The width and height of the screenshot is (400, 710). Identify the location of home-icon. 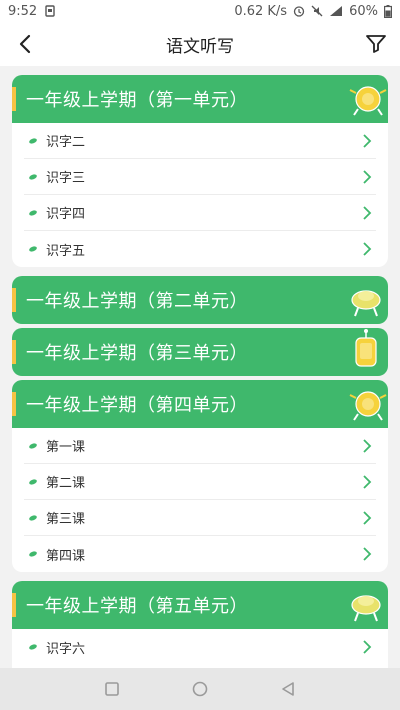
(200, 689).